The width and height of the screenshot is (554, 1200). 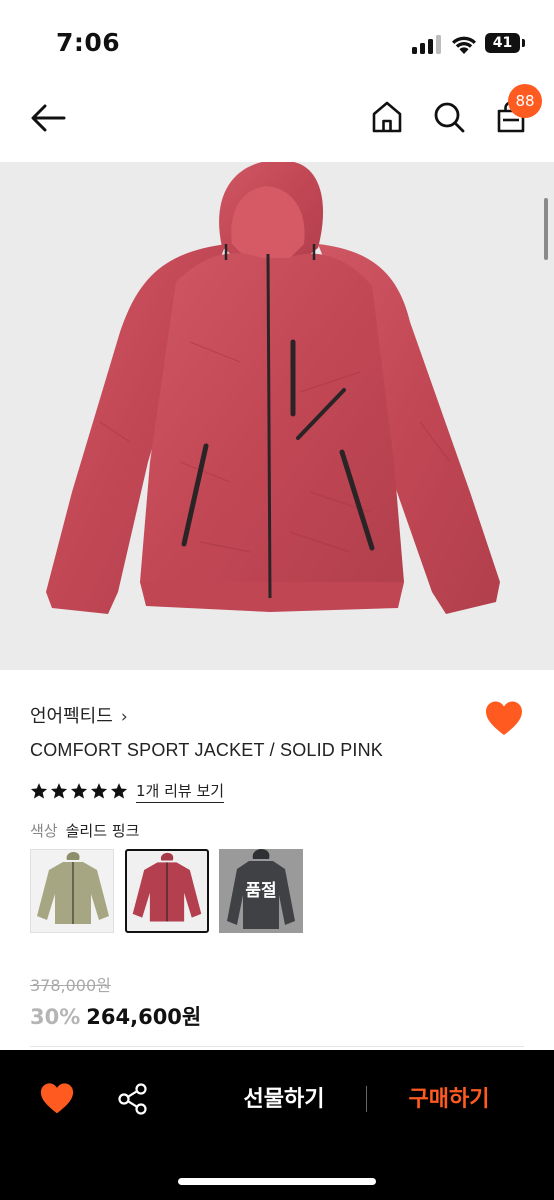 What do you see at coordinates (546, 229) in the screenshot?
I see `image-scroll-indicator` at bounding box center [546, 229].